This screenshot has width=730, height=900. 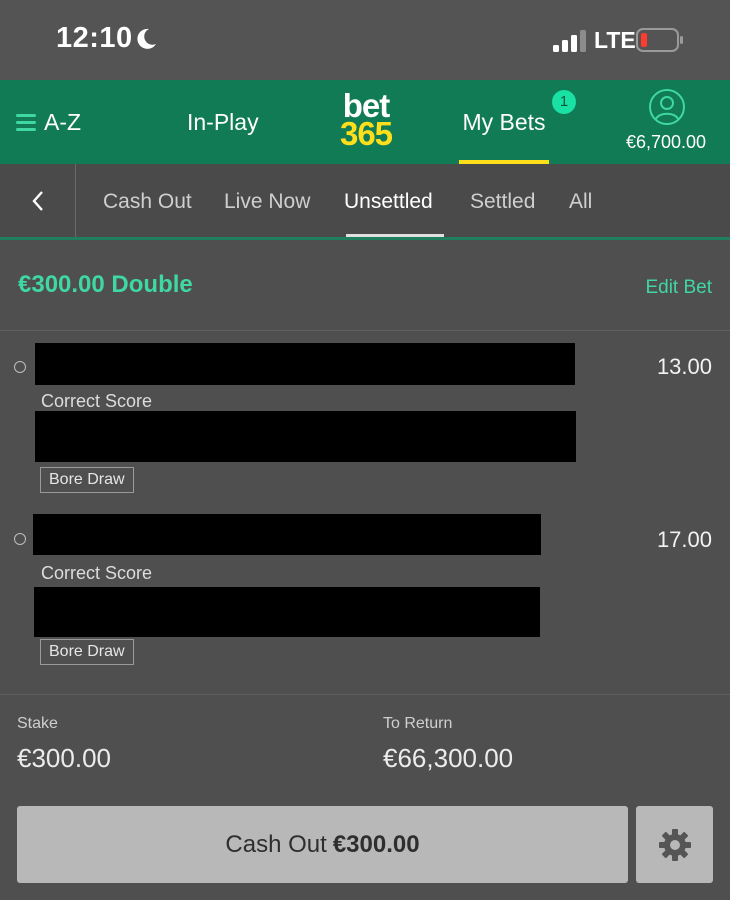 What do you see at coordinates (365, 749) in the screenshot?
I see `bet-summary: Stake €300.00 To Return €66,300.00` at bounding box center [365, 749].